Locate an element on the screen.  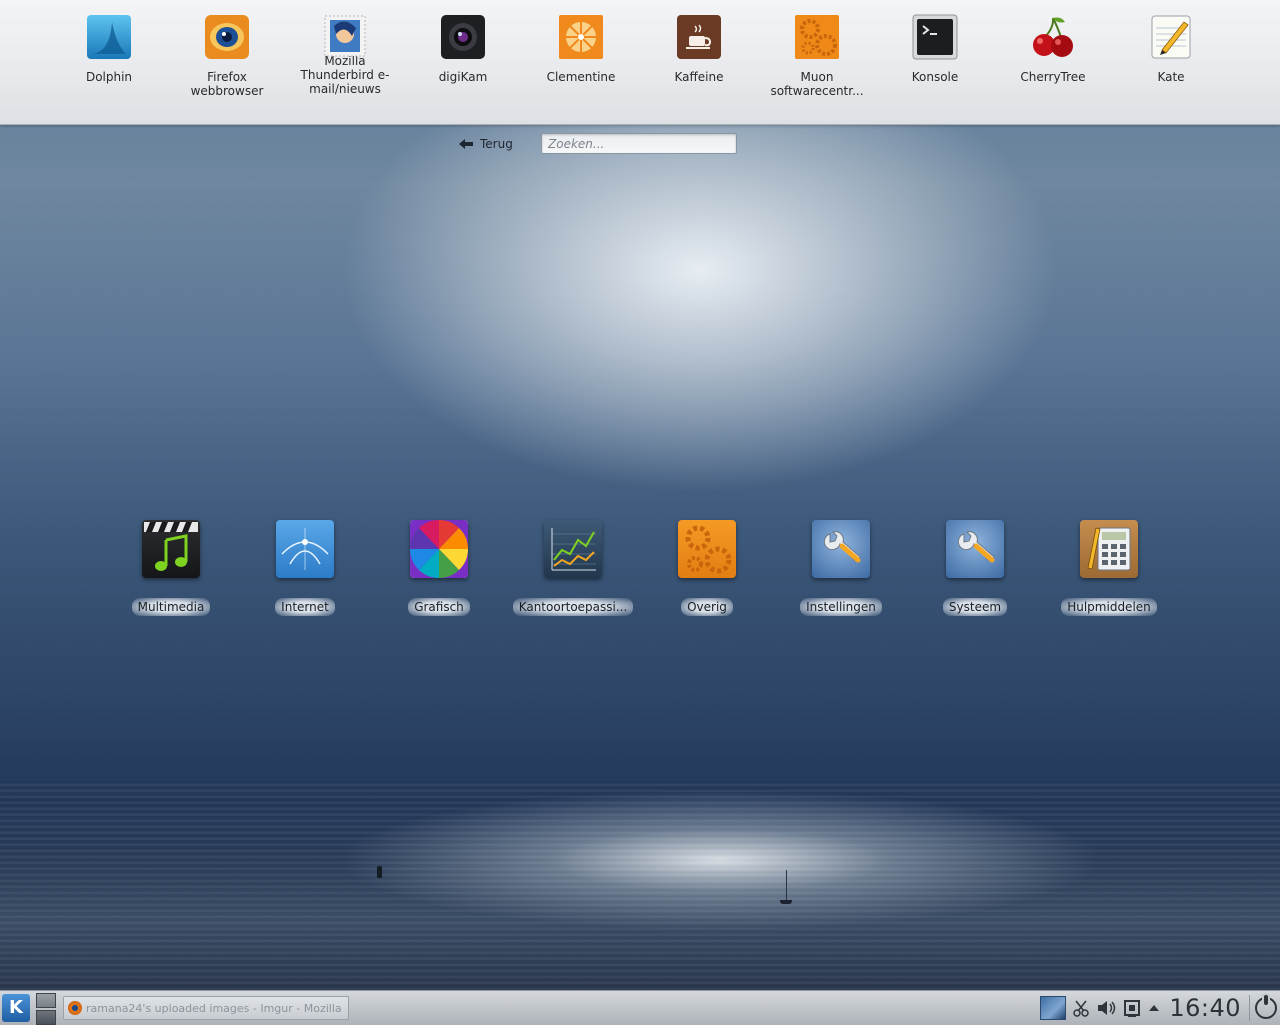
settings-icon is located at coordinates (841, 549).